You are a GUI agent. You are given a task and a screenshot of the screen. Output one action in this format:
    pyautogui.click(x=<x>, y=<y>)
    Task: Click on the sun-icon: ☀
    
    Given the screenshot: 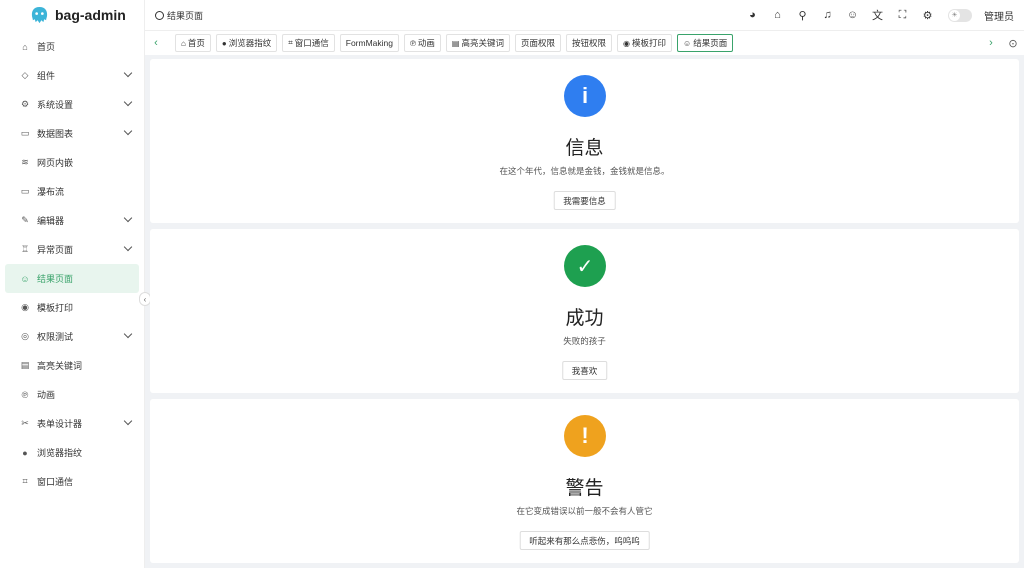 What is the action you would take?
    pyautogui.click(x=954, y=15)
    